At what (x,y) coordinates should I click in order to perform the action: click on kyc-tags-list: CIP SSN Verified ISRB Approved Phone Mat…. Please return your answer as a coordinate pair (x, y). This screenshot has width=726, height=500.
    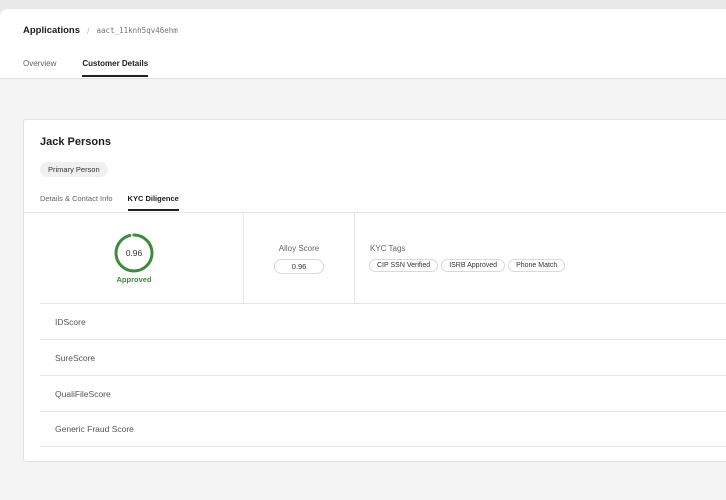
    Looking at the image, I should click on (468, 265).